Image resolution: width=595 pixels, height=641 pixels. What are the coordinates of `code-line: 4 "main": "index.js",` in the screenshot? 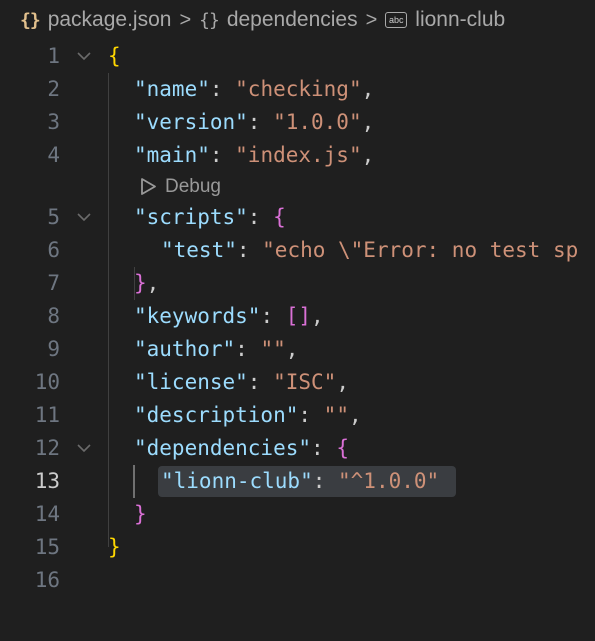 It's located at (297, 155).